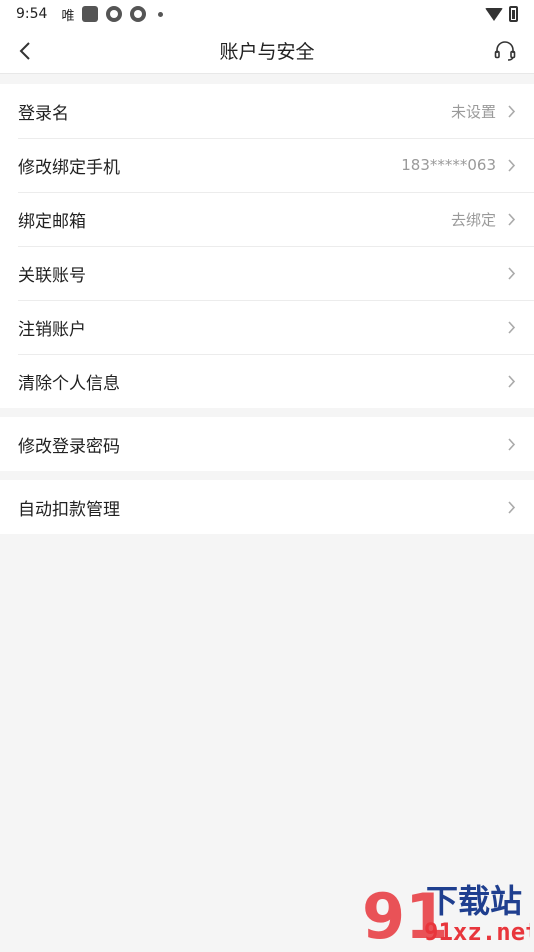 This screenshot has height=952, width=534. I want to click on status-bar: 9:54 唯, so click(267, 14).